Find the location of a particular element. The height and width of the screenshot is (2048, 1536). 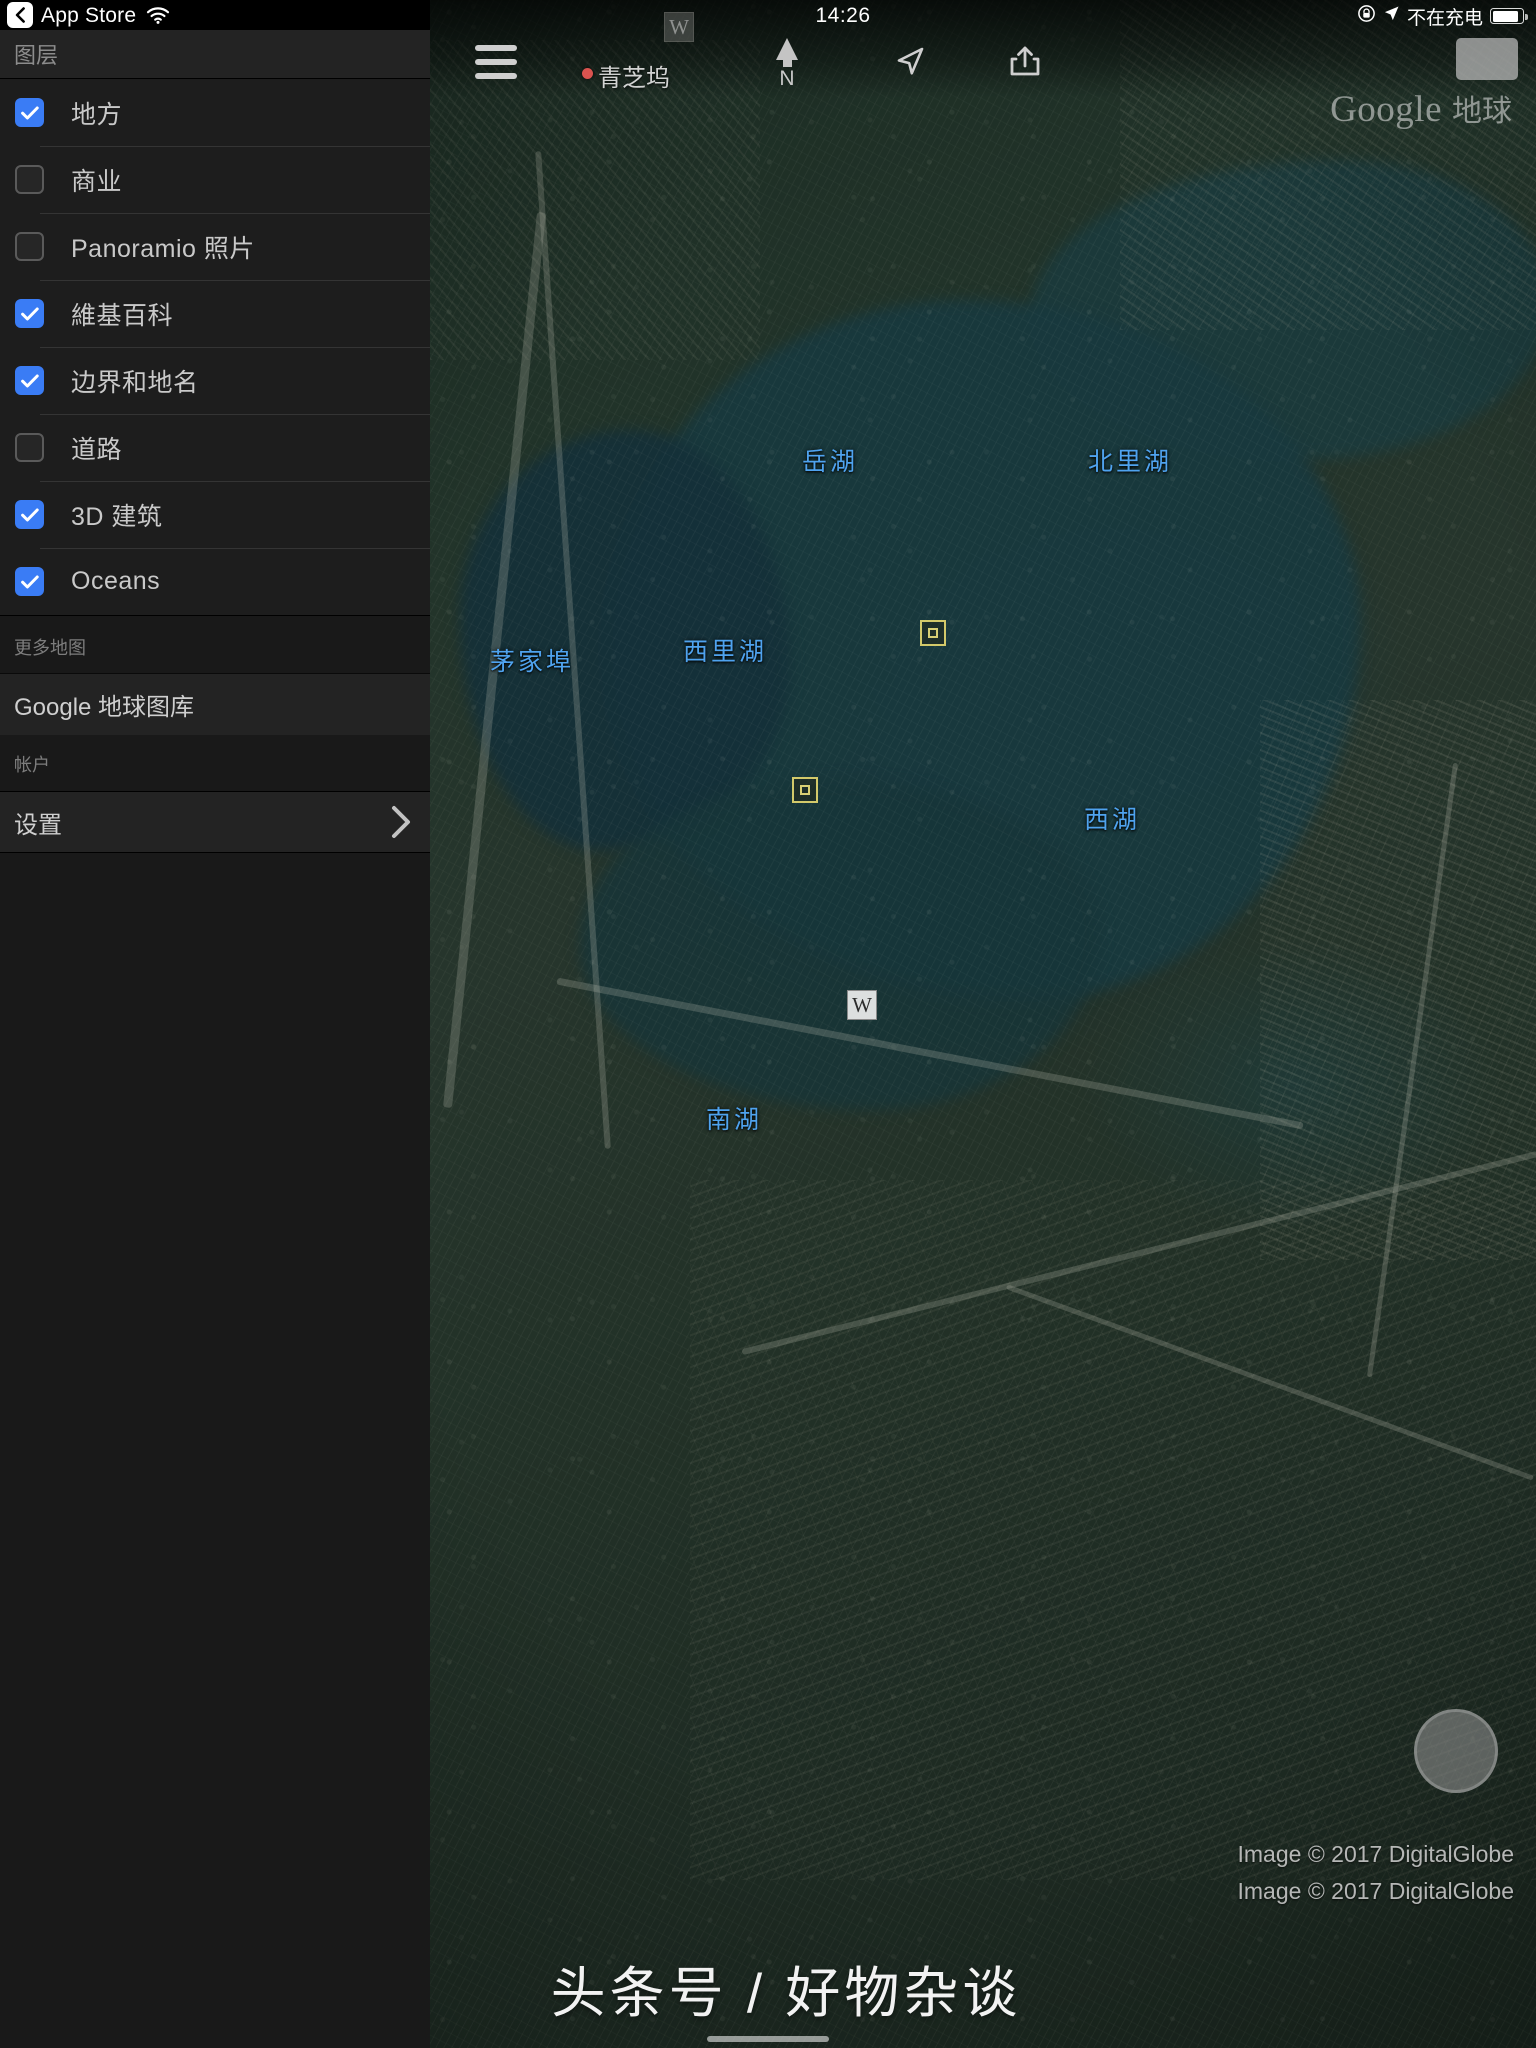

account-button is located at coordinates (1487, 59).